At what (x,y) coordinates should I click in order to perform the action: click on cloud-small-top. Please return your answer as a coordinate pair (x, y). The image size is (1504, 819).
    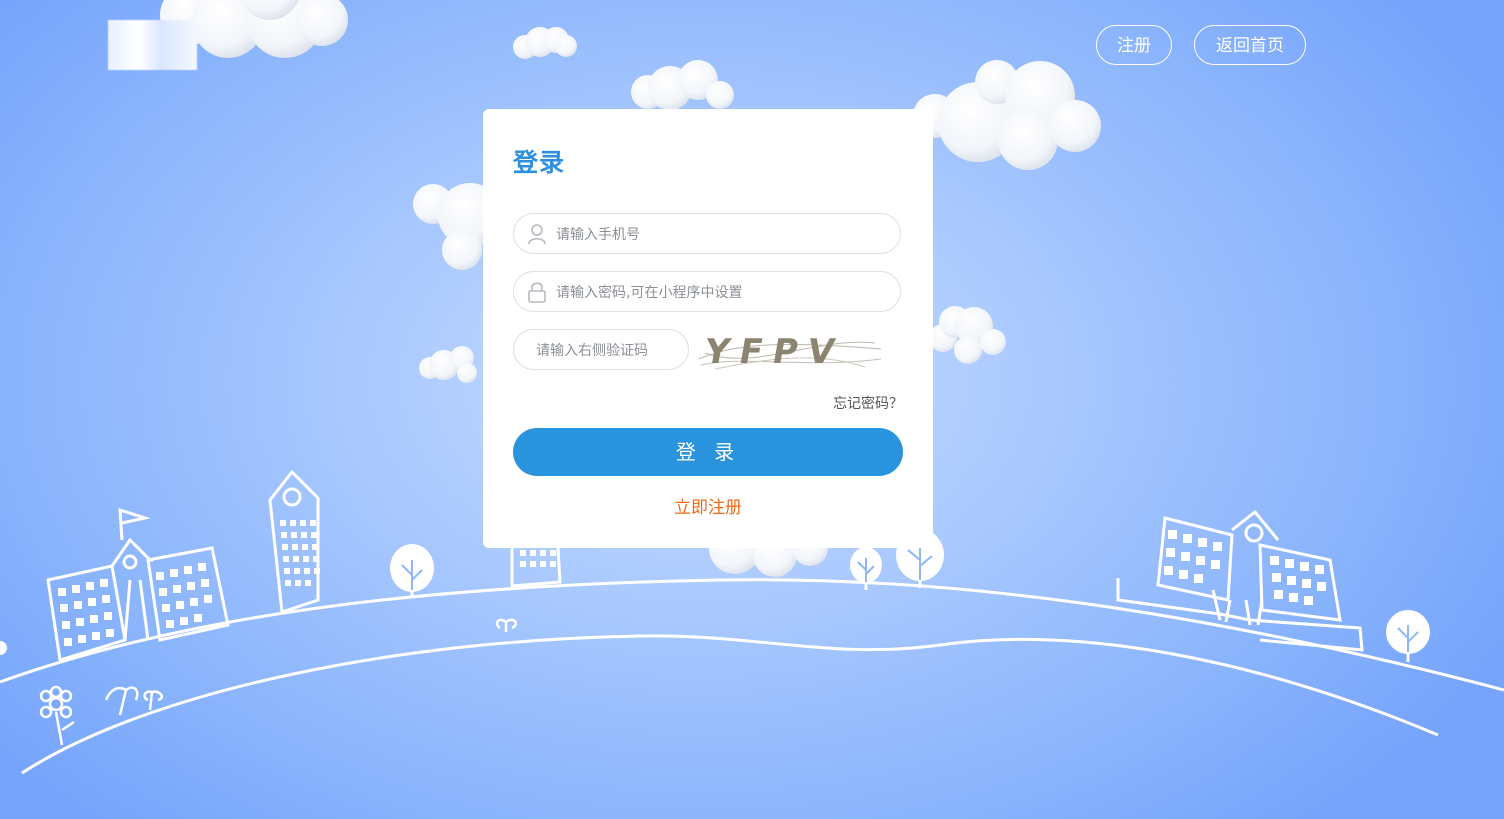
    Looking at the image, I should click on (545, 43).